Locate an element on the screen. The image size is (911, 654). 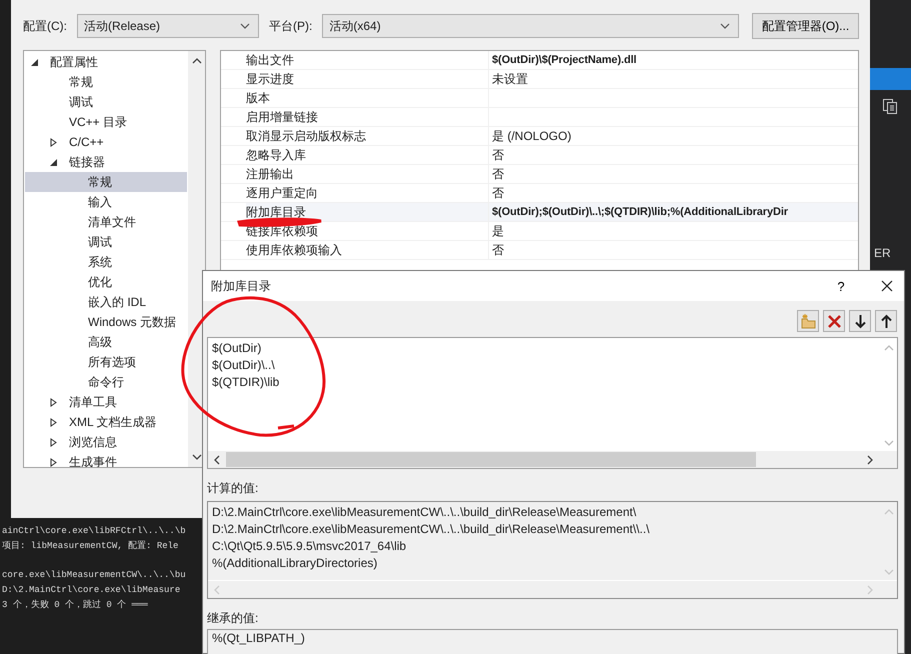
property-value: 未设置 is located at coordinates (673, 79).